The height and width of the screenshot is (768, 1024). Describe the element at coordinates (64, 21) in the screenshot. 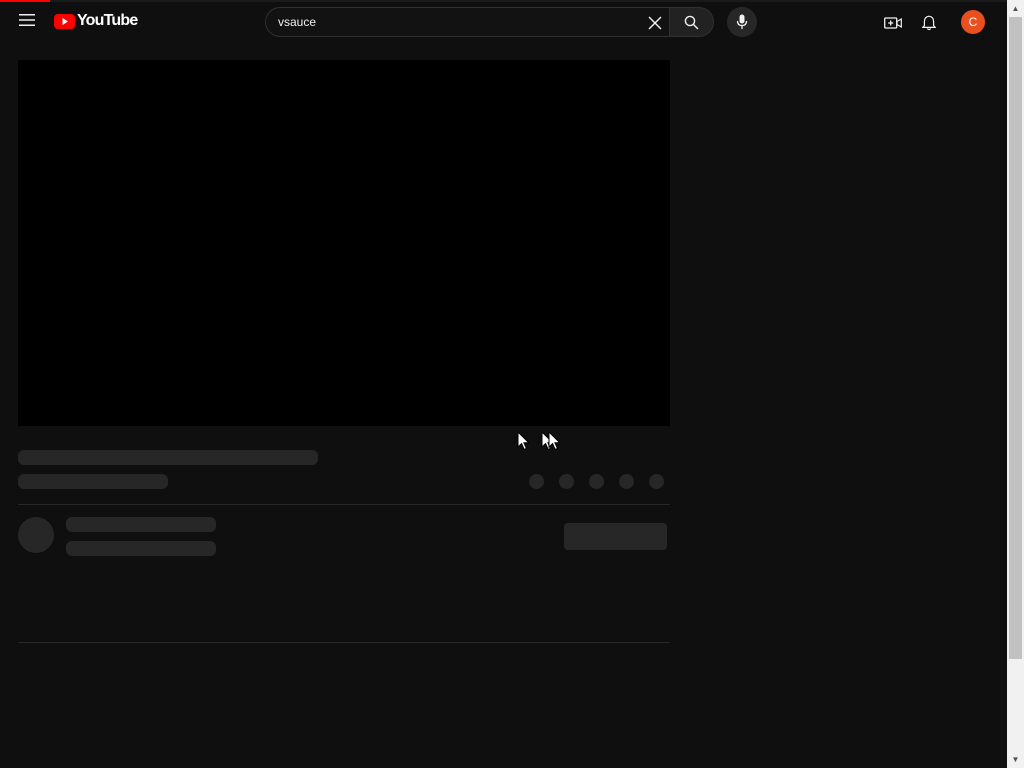

I see `youtube-play-logo-icon` at that location.